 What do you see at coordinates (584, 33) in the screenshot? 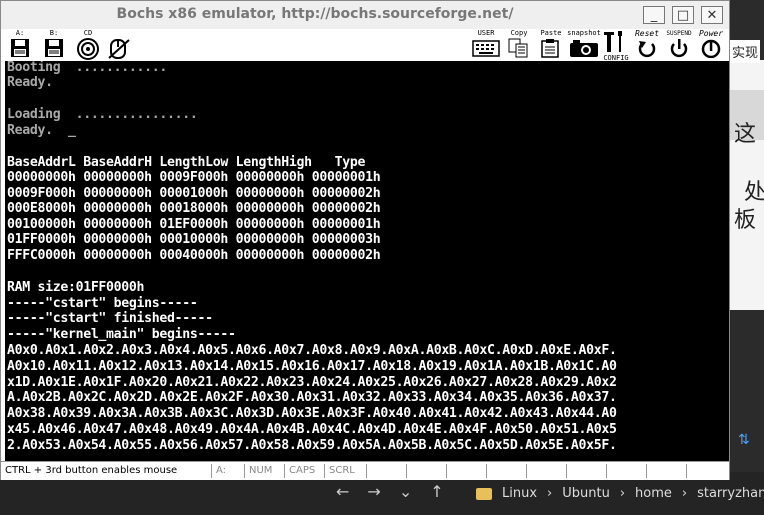
I see `toolbar-label: snapshot` at bounding box center [584, 33].